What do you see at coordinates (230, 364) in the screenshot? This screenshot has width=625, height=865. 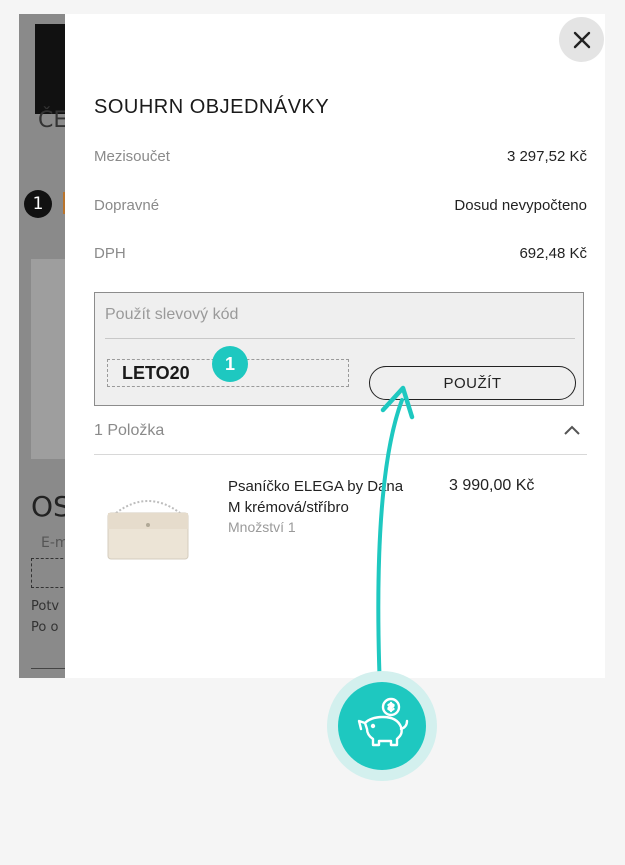 I see `step-badge: 1` at bounding box center [230, 364].